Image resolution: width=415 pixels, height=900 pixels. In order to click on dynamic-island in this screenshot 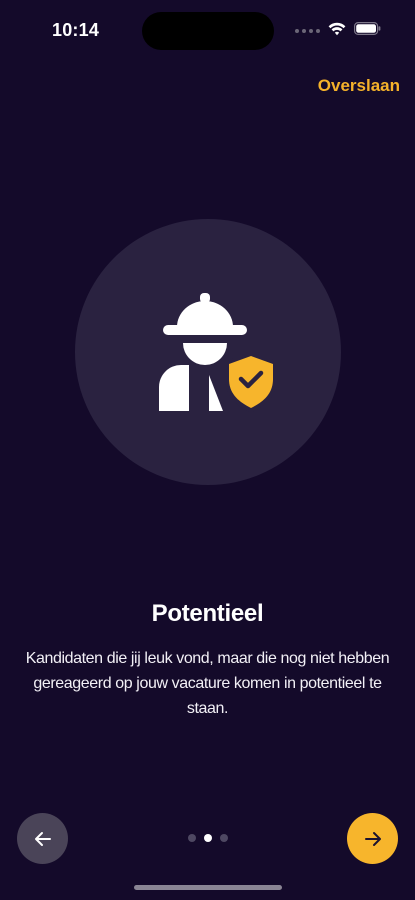, I will do `click(208, 31)`.